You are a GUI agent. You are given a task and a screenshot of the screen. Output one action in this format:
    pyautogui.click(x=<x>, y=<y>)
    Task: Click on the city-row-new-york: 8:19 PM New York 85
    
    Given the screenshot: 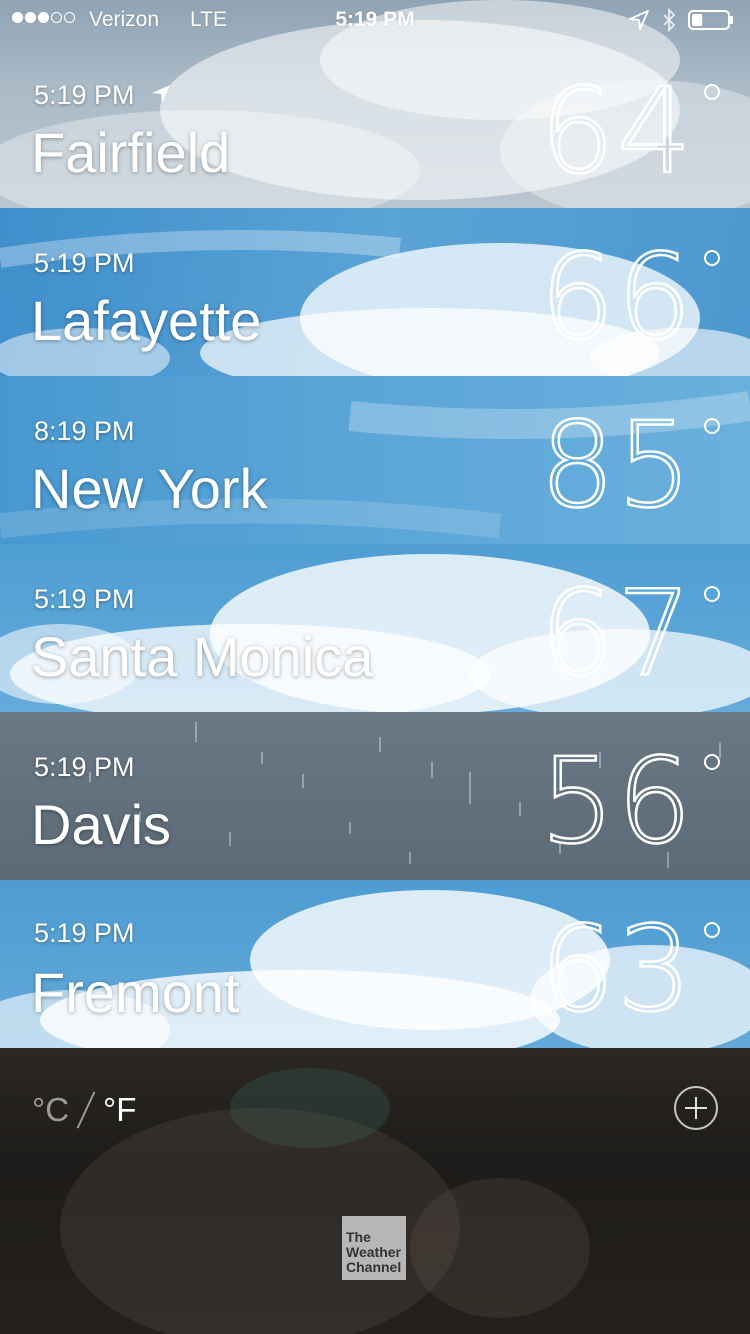 What is the action you would take?
    pyautogui.click(x=375, y=460)
    